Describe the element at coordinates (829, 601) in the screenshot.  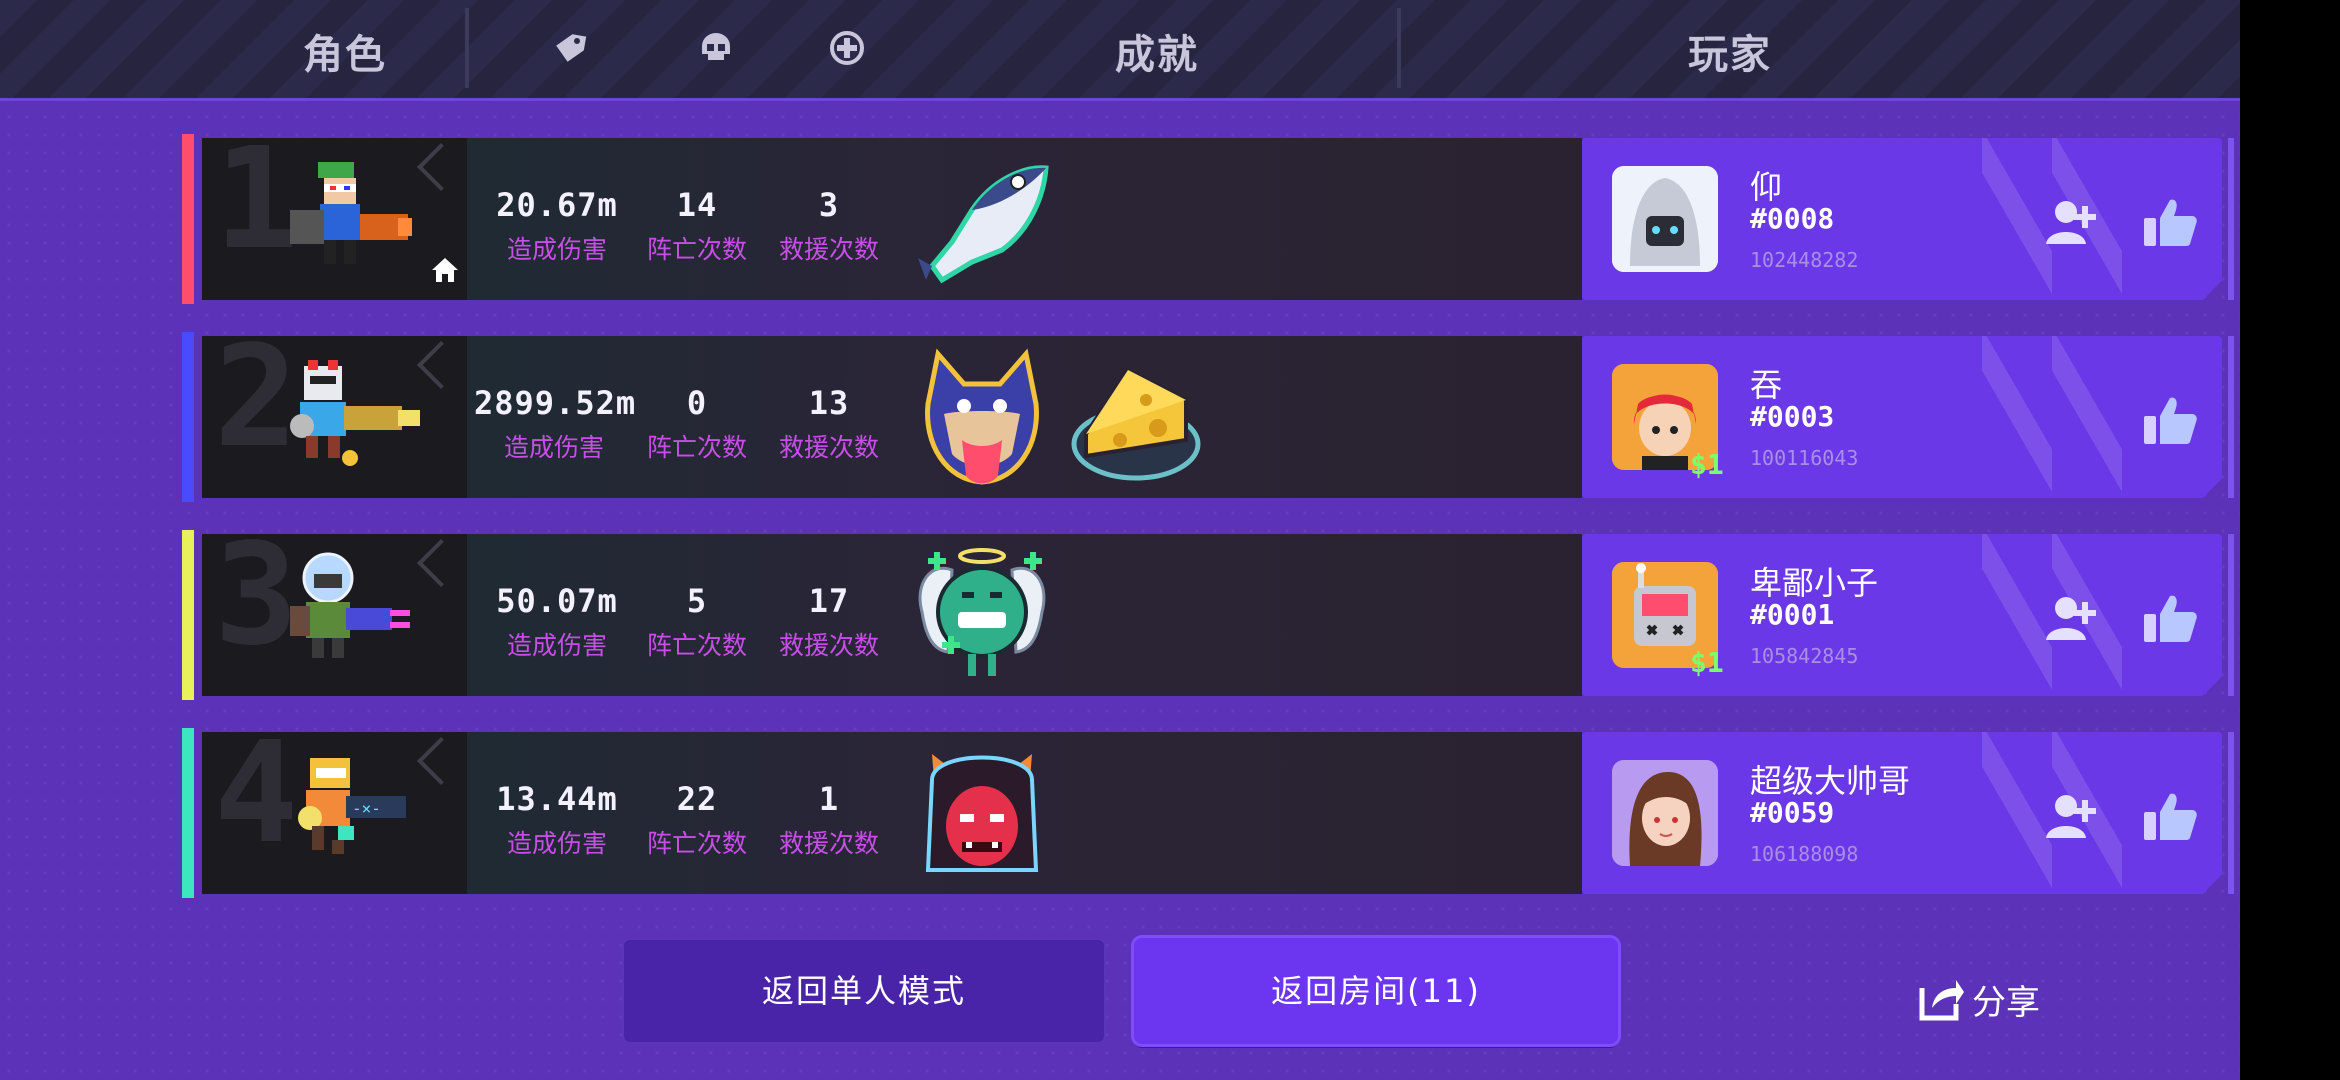
I see `rescues-value: 17` at that location.